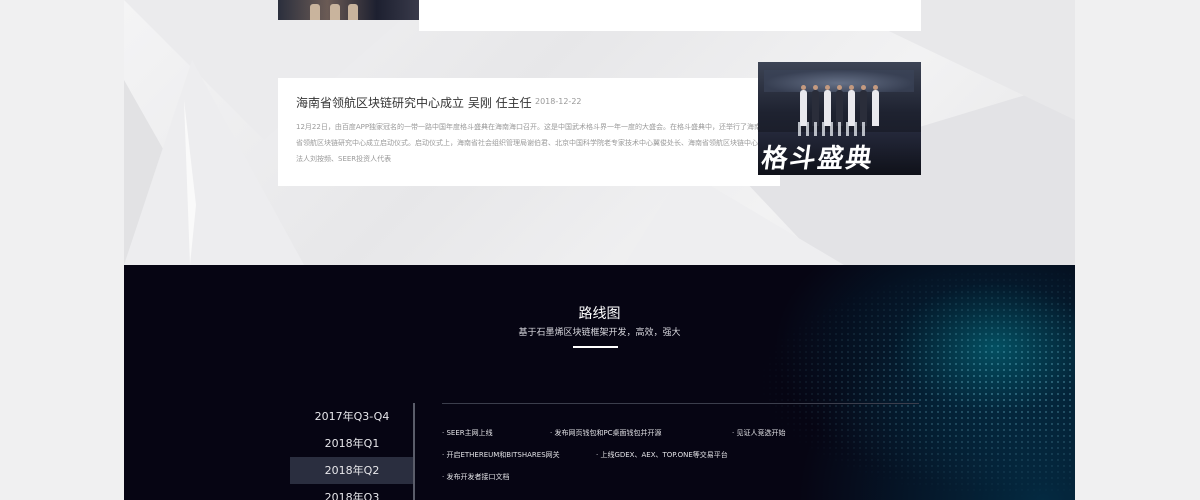 Image resolution: width=1200 pixels, height=500 pixels. What do you see at coordinates (595, 347) in the screenshot?
I see `title-underline` at bounding box center [595, 347].